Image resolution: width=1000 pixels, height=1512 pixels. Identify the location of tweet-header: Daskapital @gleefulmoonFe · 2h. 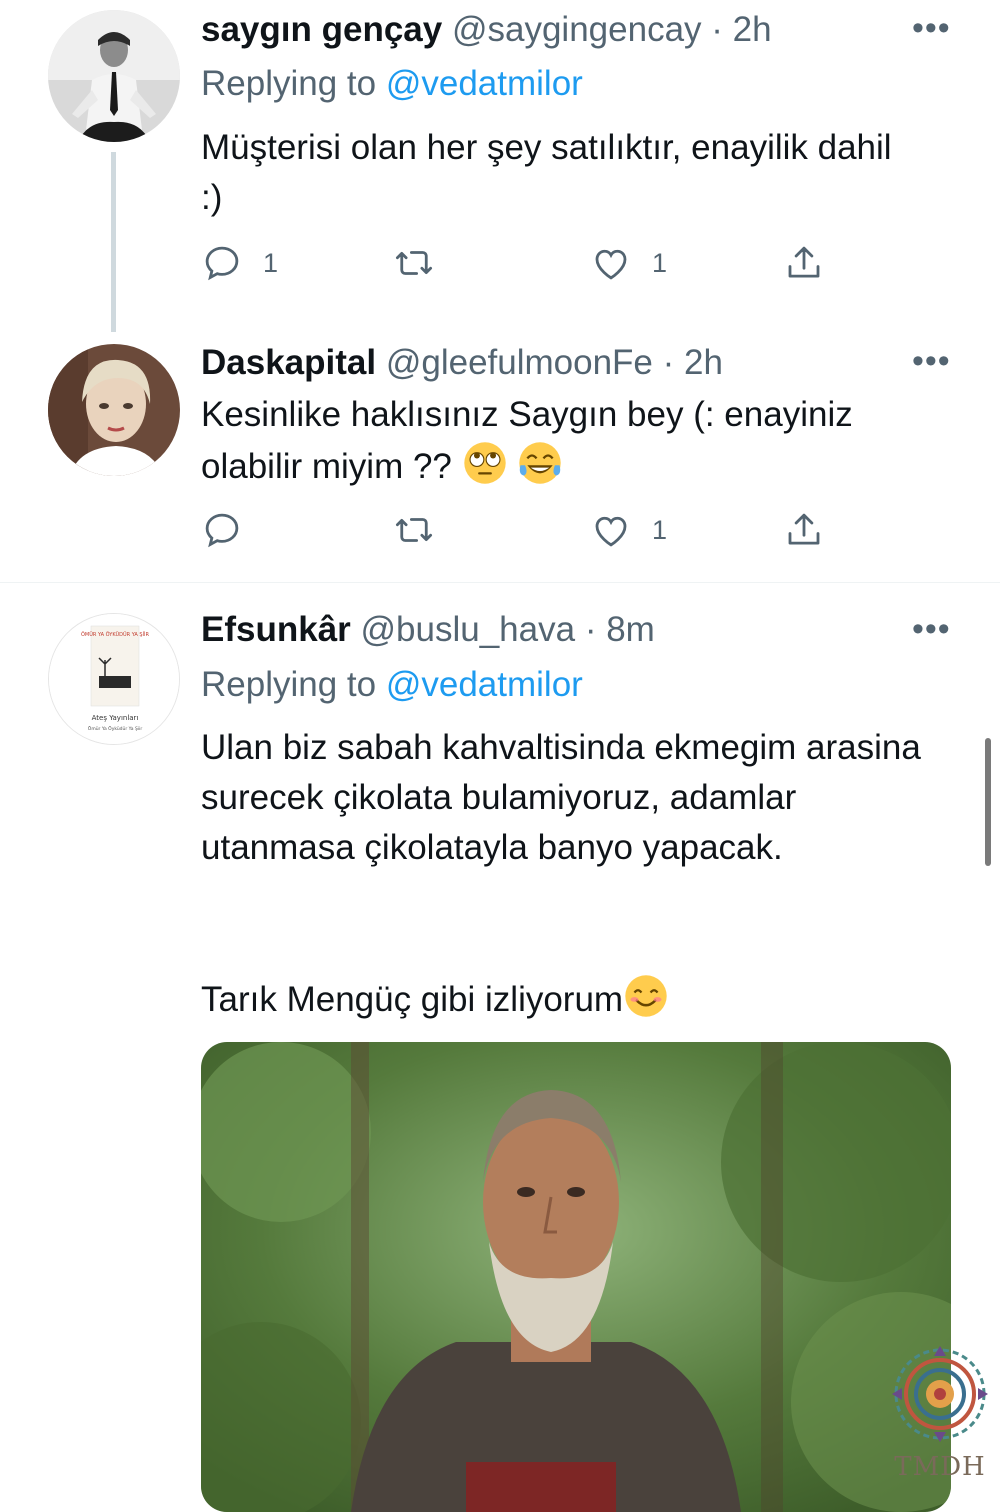
(462, 363).